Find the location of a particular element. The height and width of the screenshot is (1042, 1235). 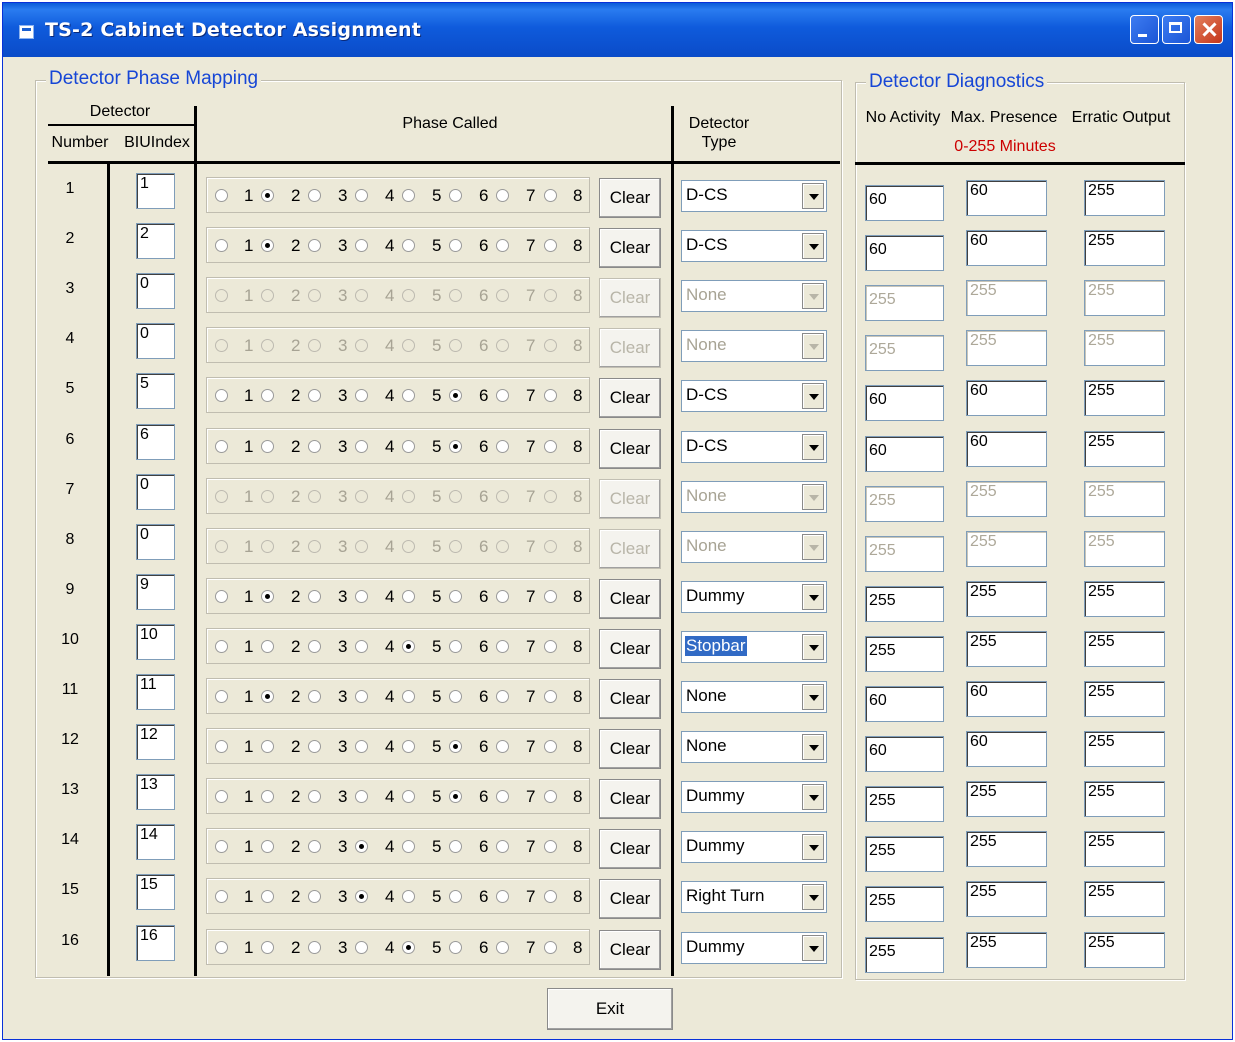

biu-index-field: 16 is located at coordinates (155, 942).